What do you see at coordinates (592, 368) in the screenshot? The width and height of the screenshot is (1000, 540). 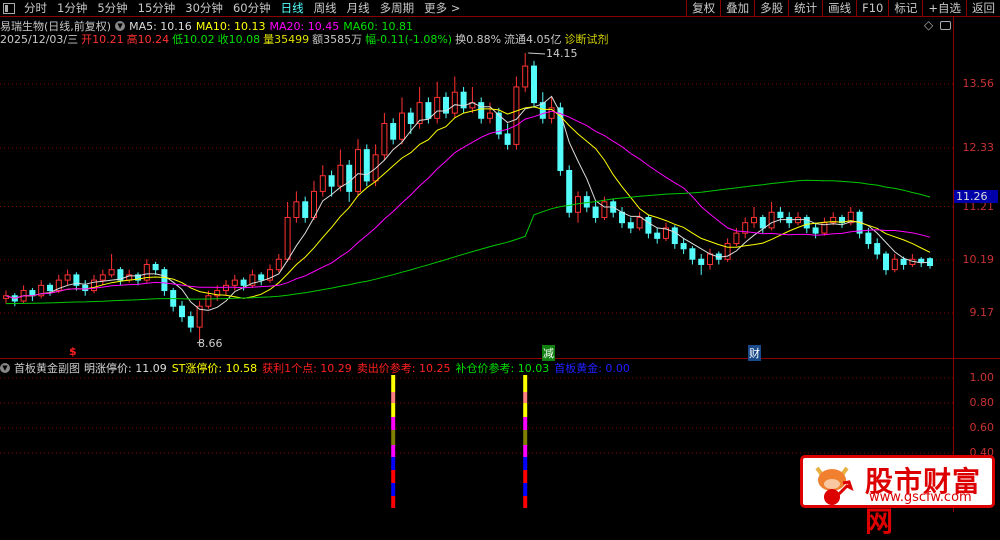 I see `sub-indicator-5: 首板黄金: 0.00` at bounding box center [592, 368].